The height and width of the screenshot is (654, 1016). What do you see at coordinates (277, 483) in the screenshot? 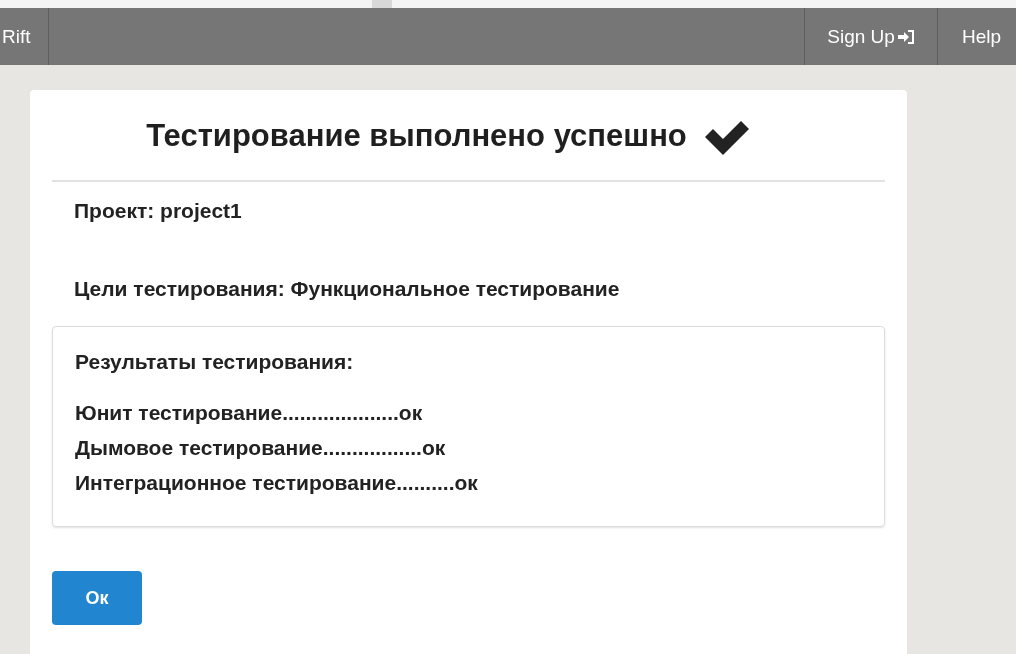
I see `result-line: Интеграционное тестирование..........ок` at bounding box center [277, 483].